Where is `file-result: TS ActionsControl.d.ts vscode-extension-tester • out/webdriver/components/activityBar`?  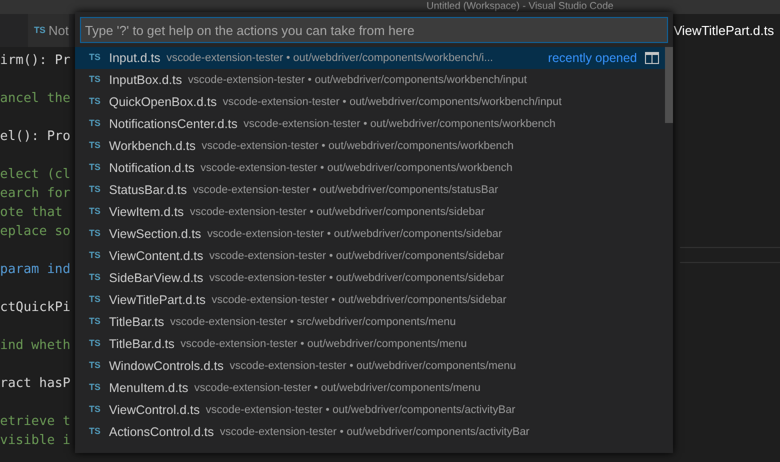 file-result: TS ActionsControl.d.ts vscode-extension-tester • out/webdriver/components/activityBar is located at coordinates (370, 432).